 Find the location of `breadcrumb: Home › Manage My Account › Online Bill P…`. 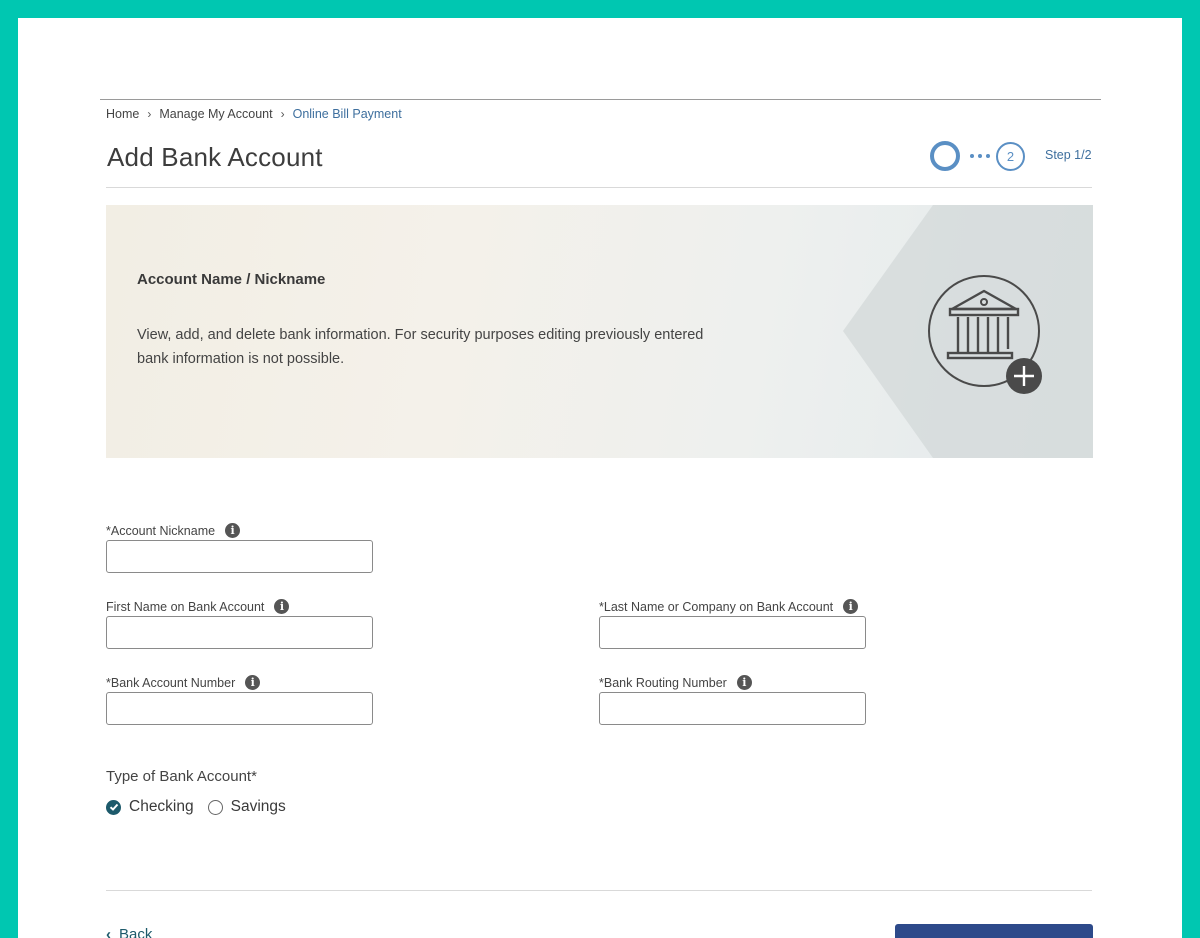

breadcrumb: Home › Manage My Account › Online Bill P… is located at coordinates (254, 114).